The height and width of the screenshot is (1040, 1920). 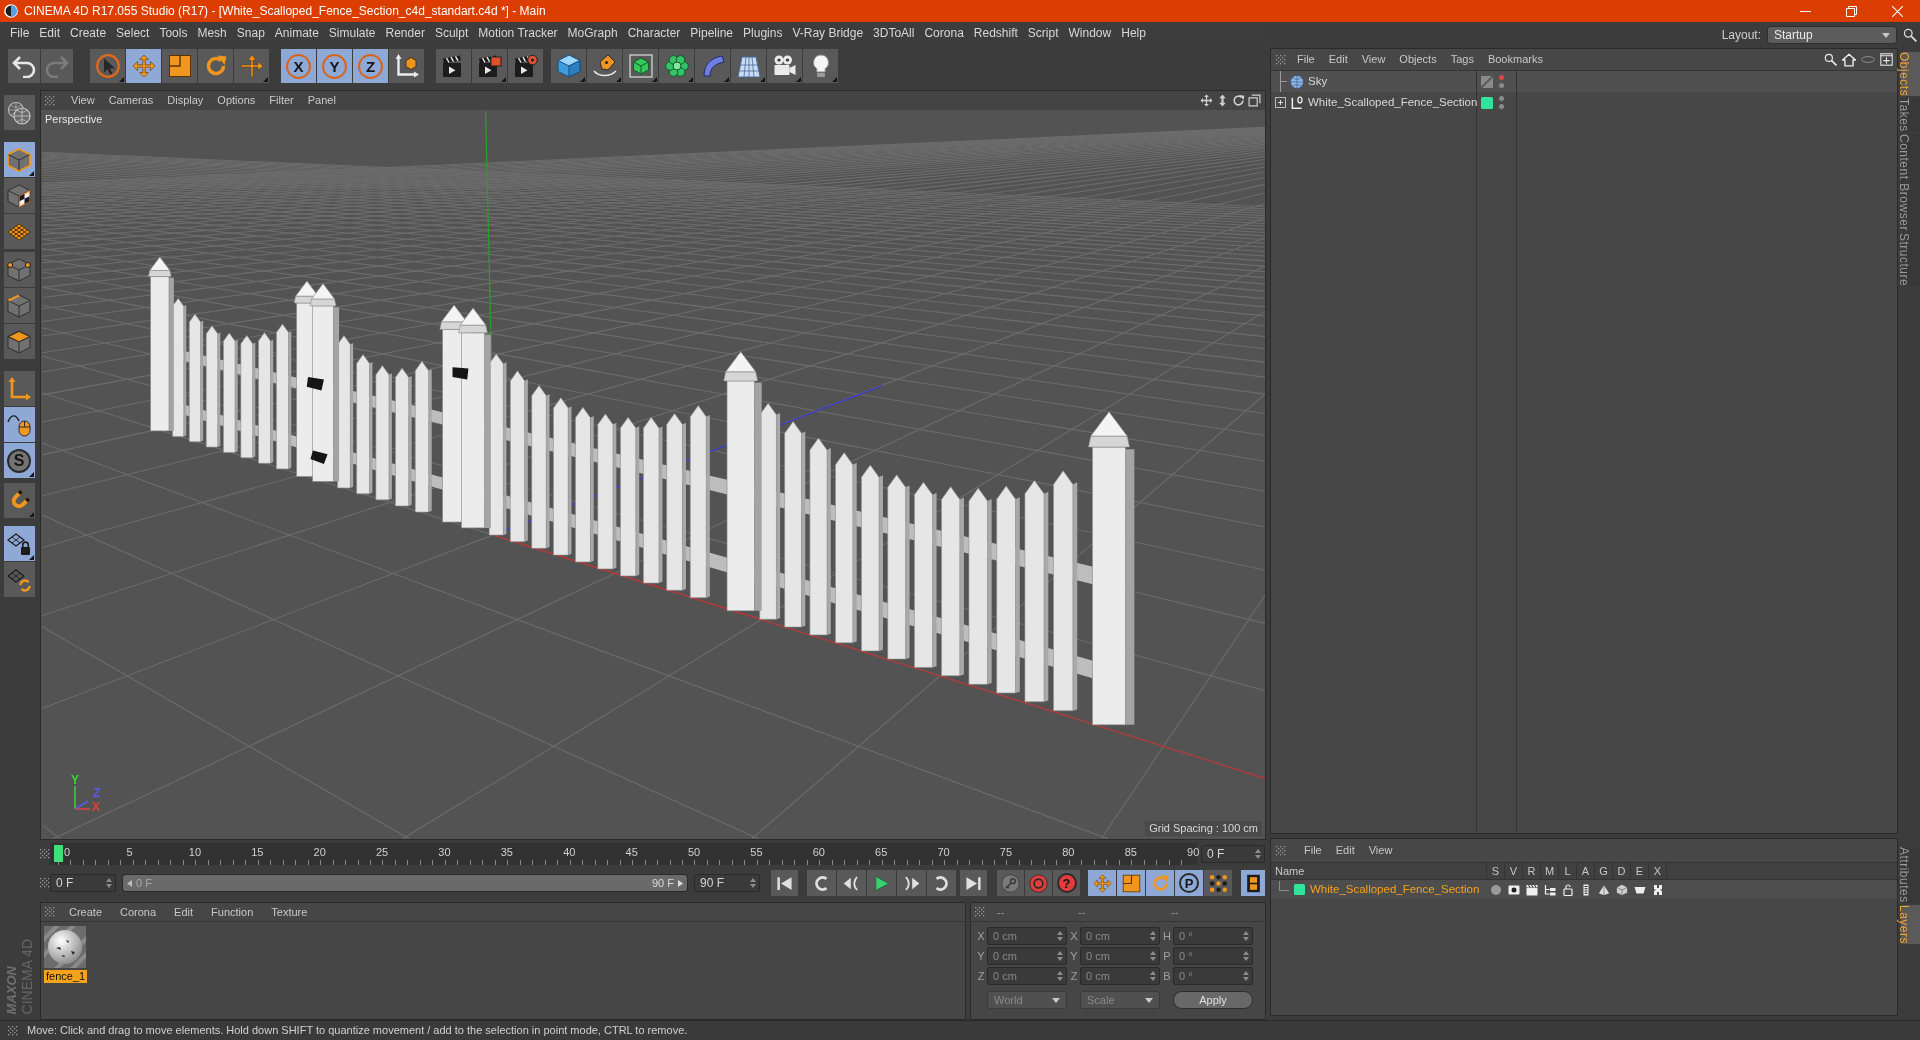 I want to click on points-mode-button, so click(x=19, y=269).